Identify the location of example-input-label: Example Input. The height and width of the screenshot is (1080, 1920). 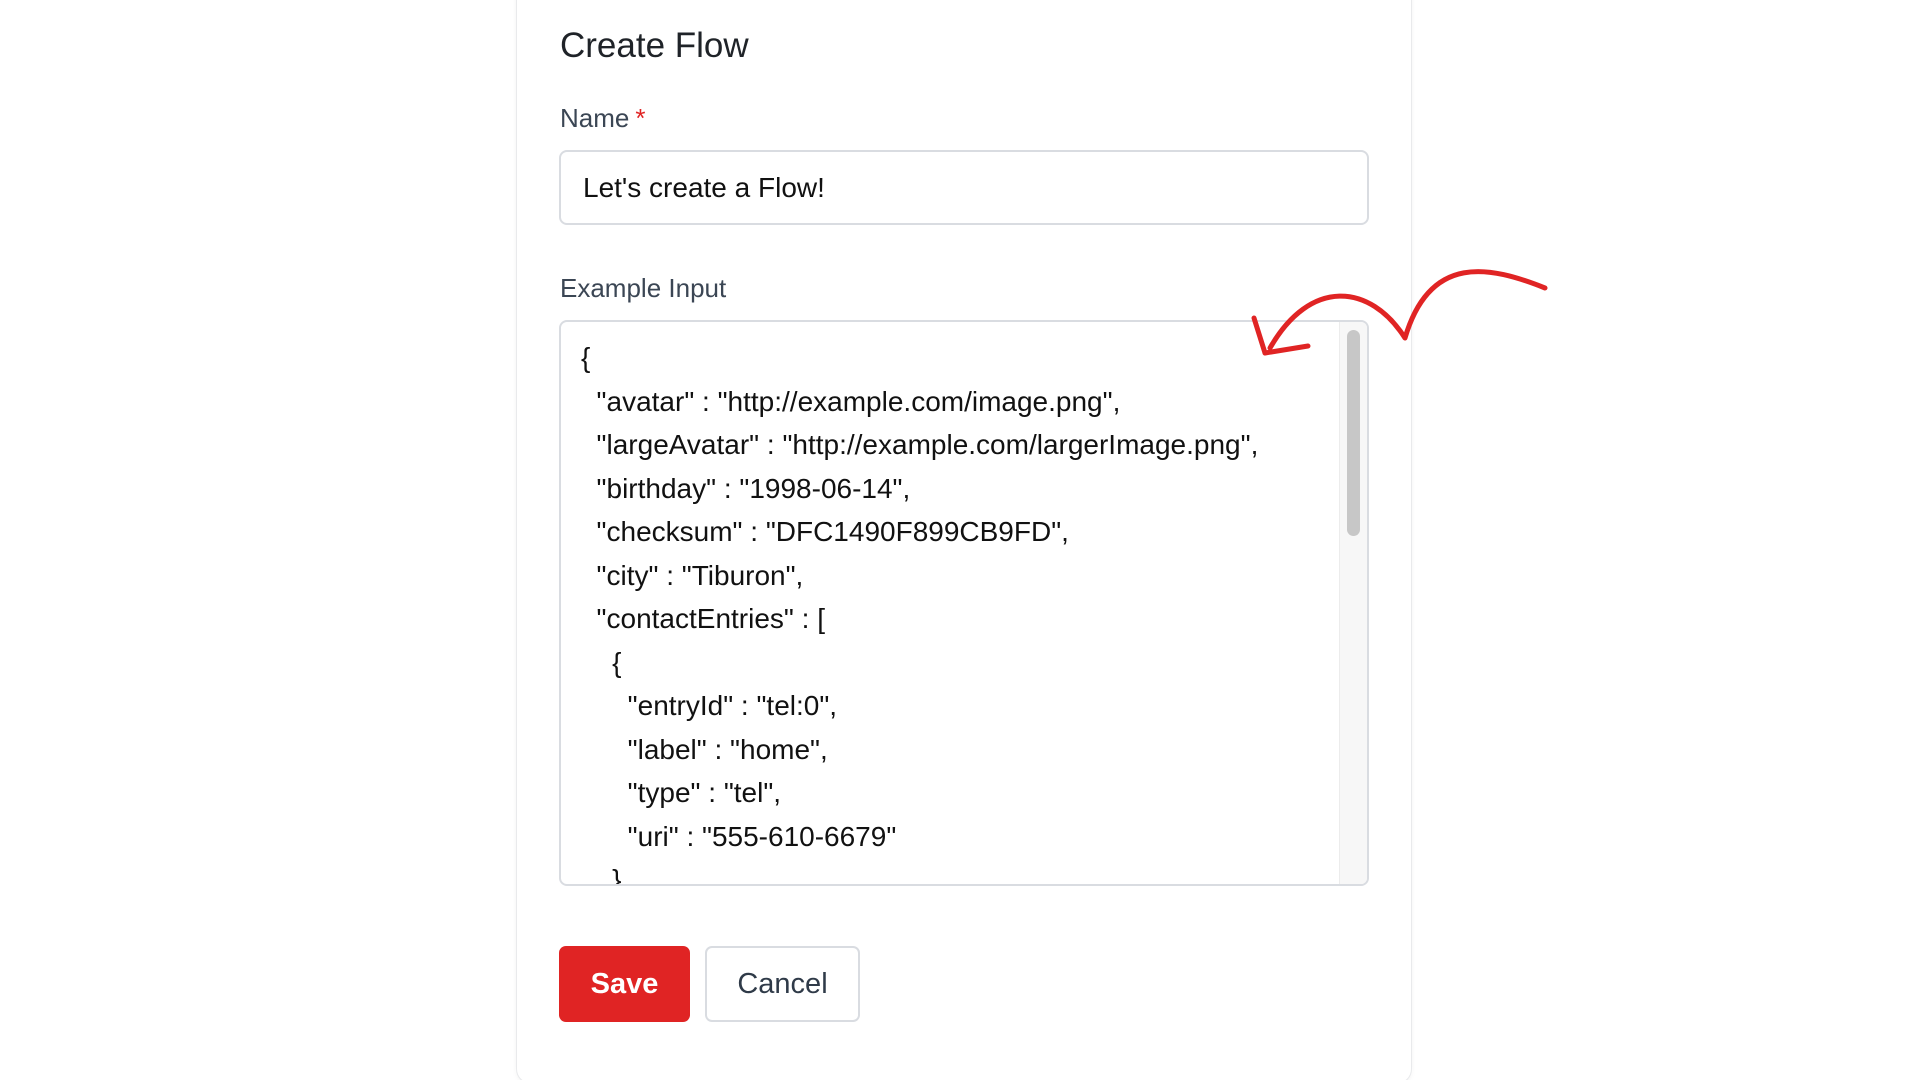
(643, 288).